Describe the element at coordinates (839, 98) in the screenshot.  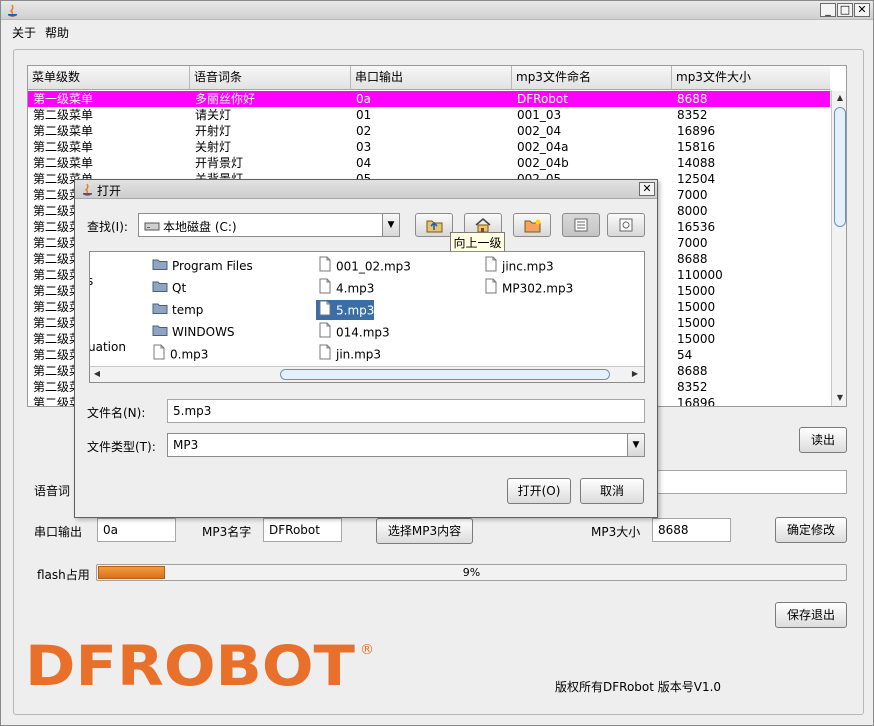
I see `scroll-up-arrow-icon: ▲` at that location.